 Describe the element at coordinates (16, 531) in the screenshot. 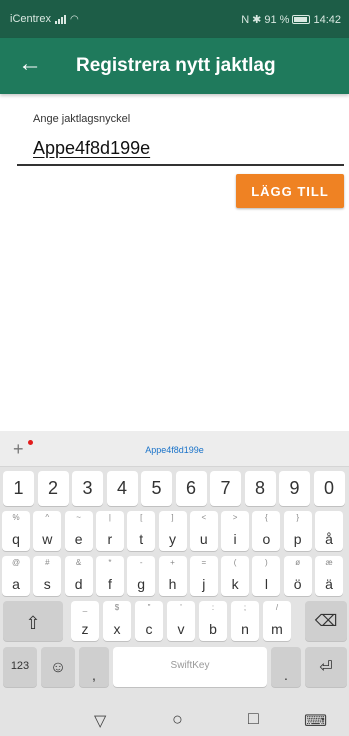

I see `key-q: % q` at that location.